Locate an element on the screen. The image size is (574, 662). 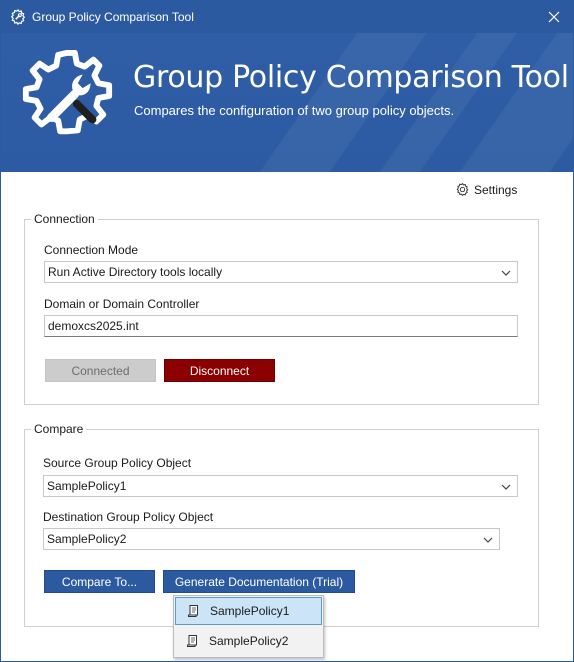
dropdown-item-label: SamplePolicy1 is located at coordinates (250, 611).